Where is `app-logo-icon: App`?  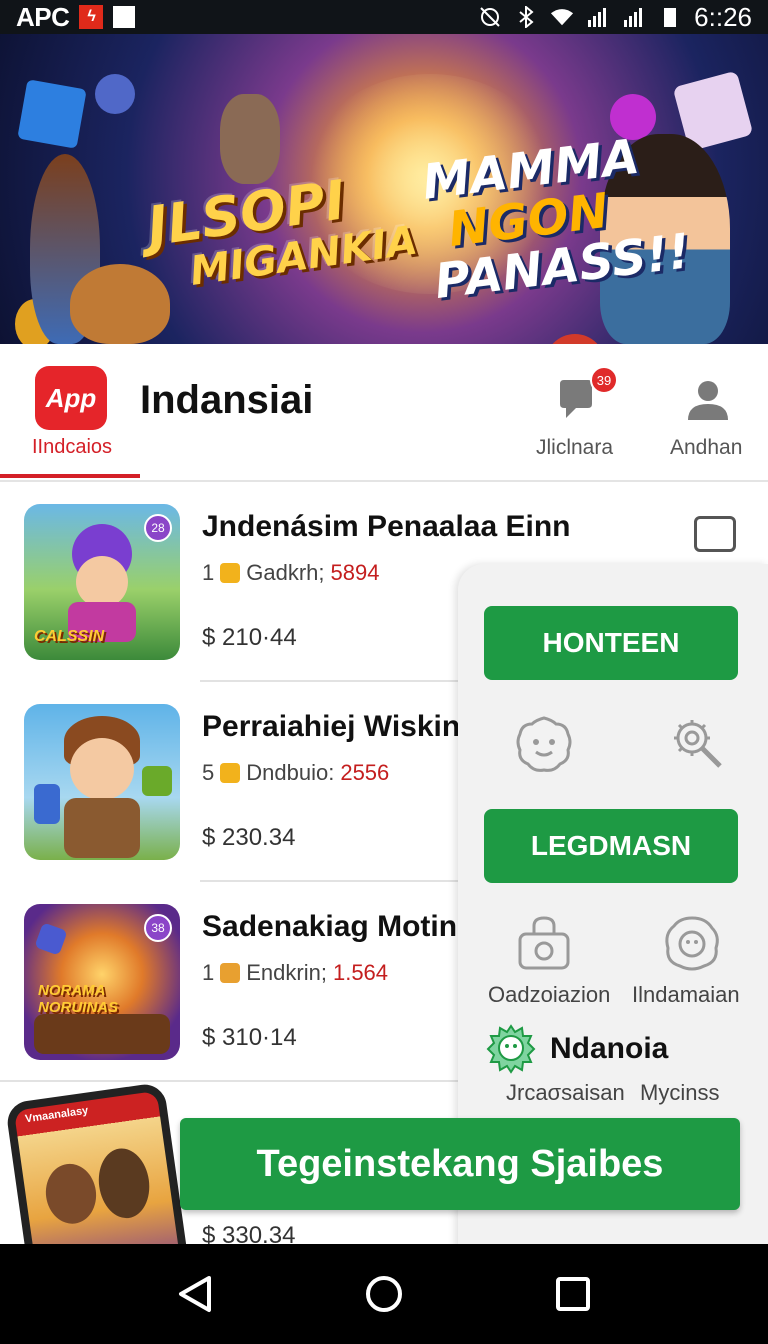
app-logo-icon: App is located at coordinates (71, 398).